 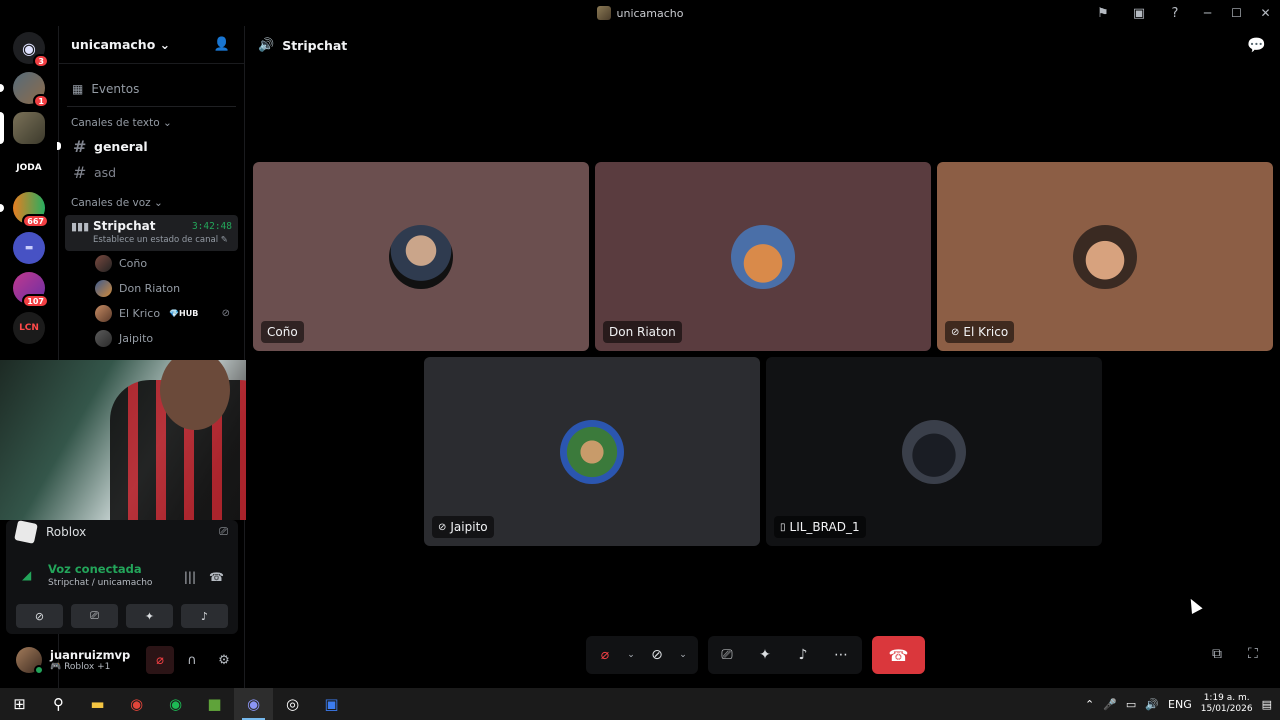 I want to click on server-header: unicamacho ⌄ 👤, so click(x=151, y=45).